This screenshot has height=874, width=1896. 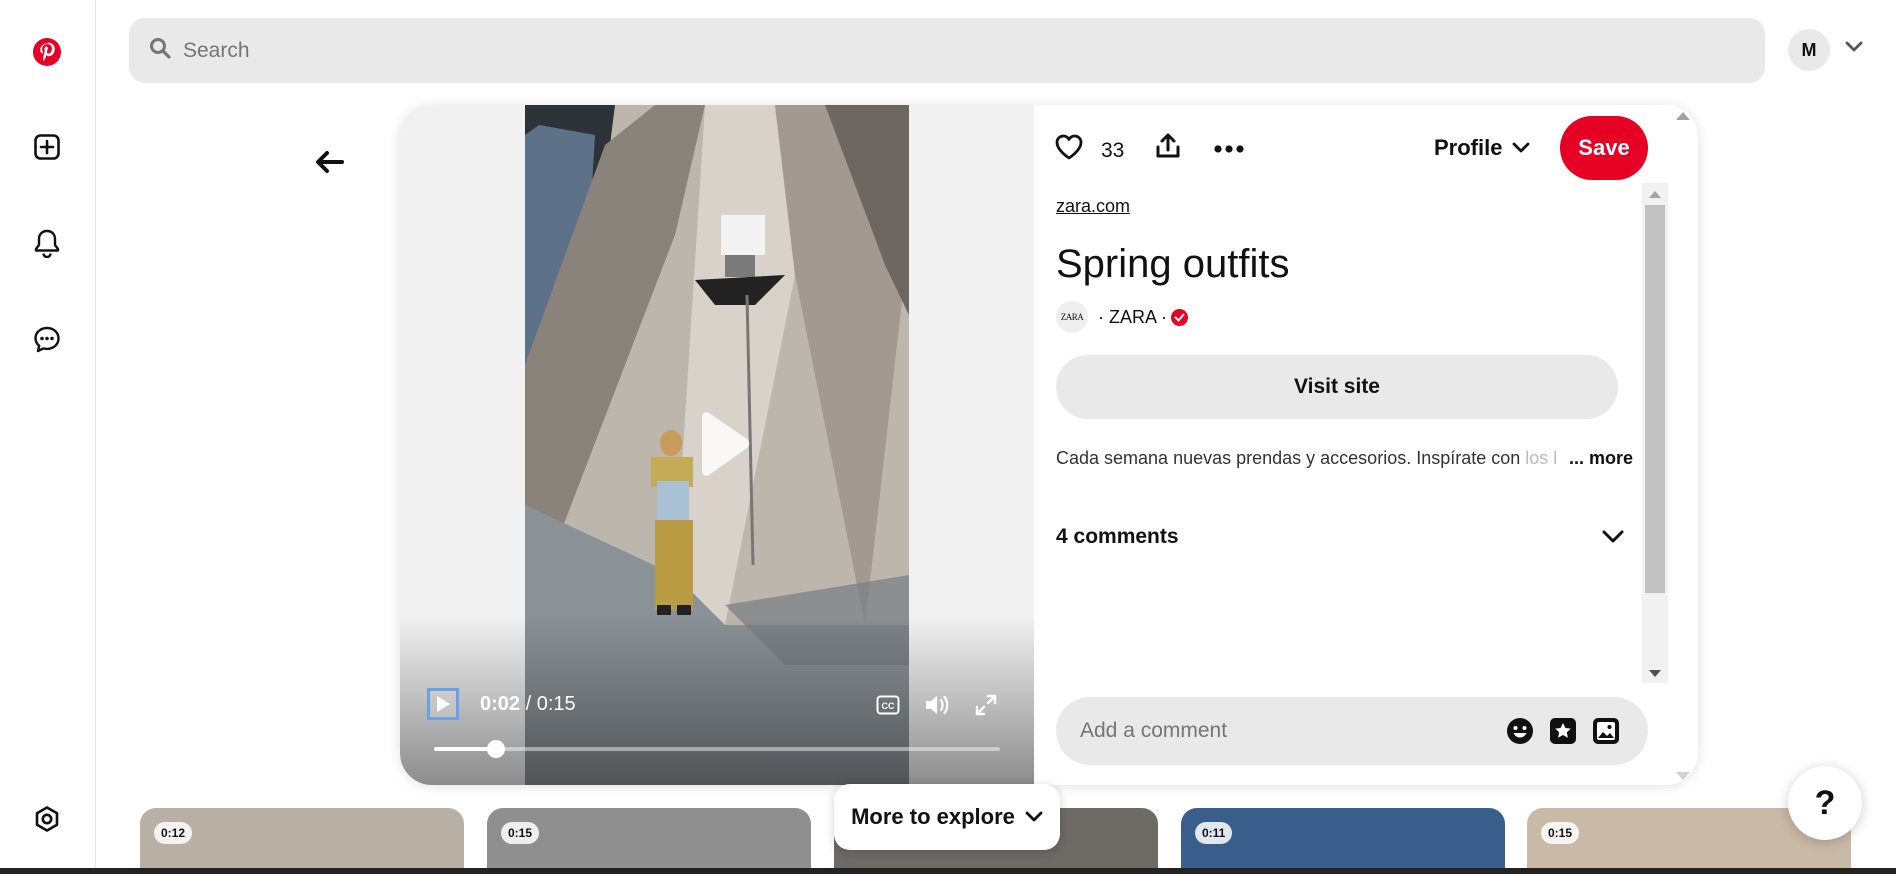 I want to click on search-bar, so click(x=947, y=50).